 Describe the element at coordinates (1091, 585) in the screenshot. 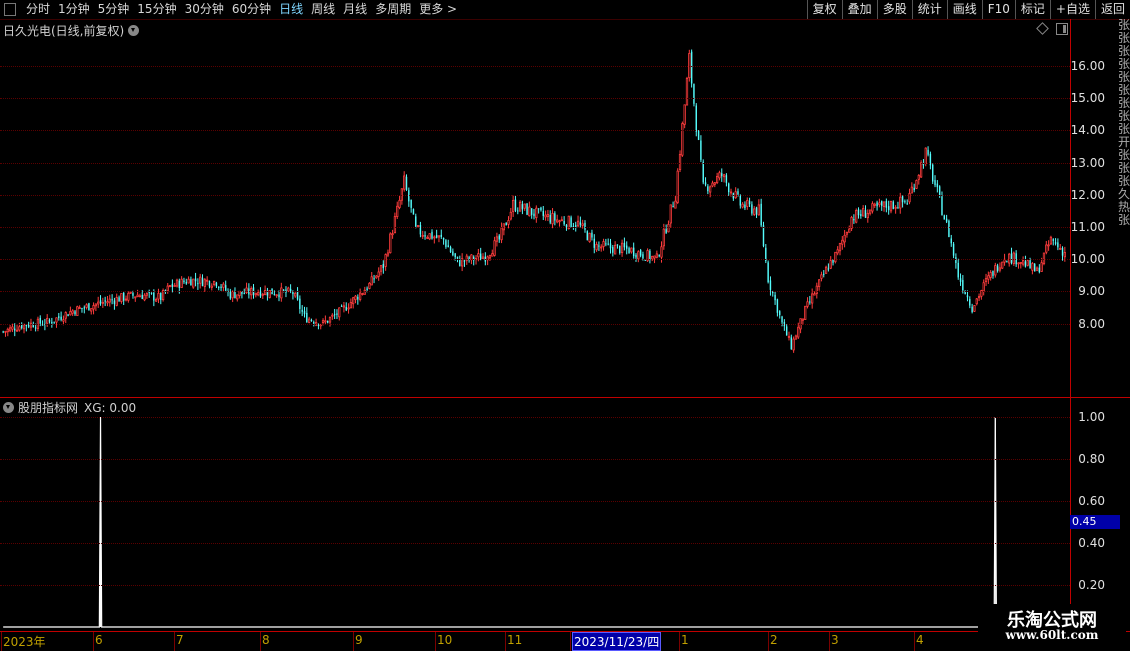

I see `indicator-tick: 0.20` at that location.